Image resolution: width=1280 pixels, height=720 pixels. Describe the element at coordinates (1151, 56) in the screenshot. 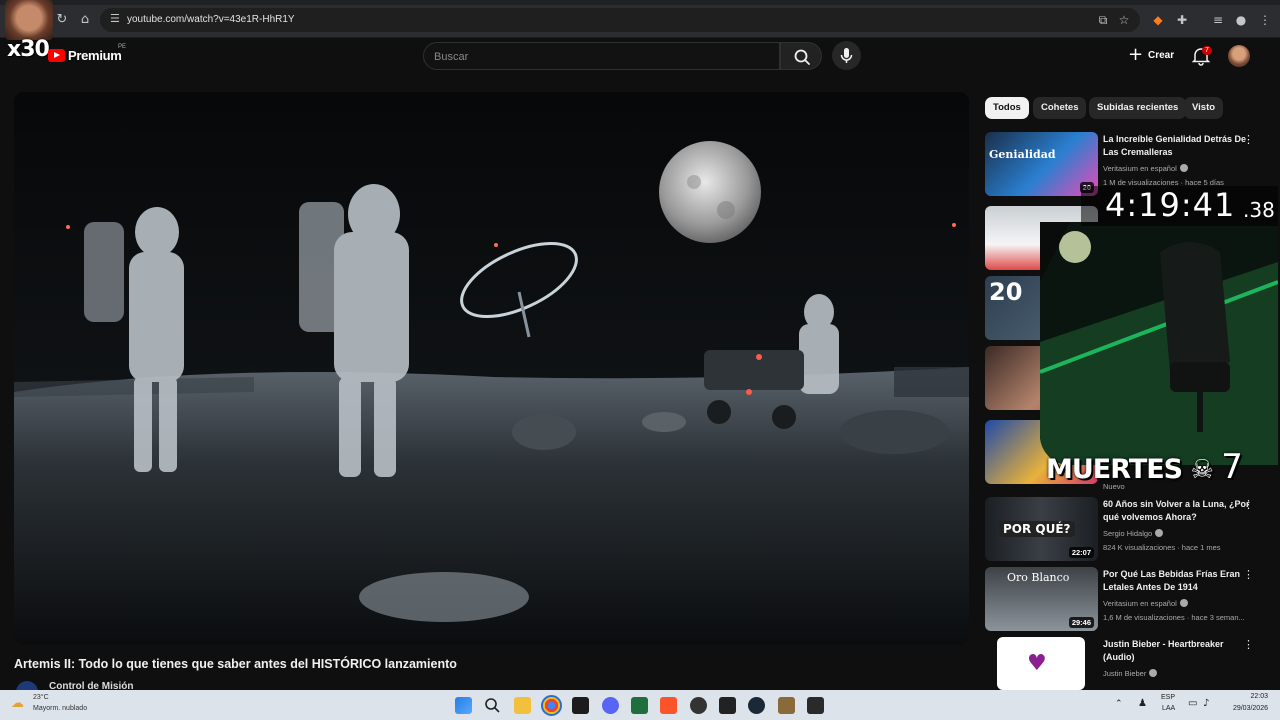

I see `create-button: + Crear` at that location.